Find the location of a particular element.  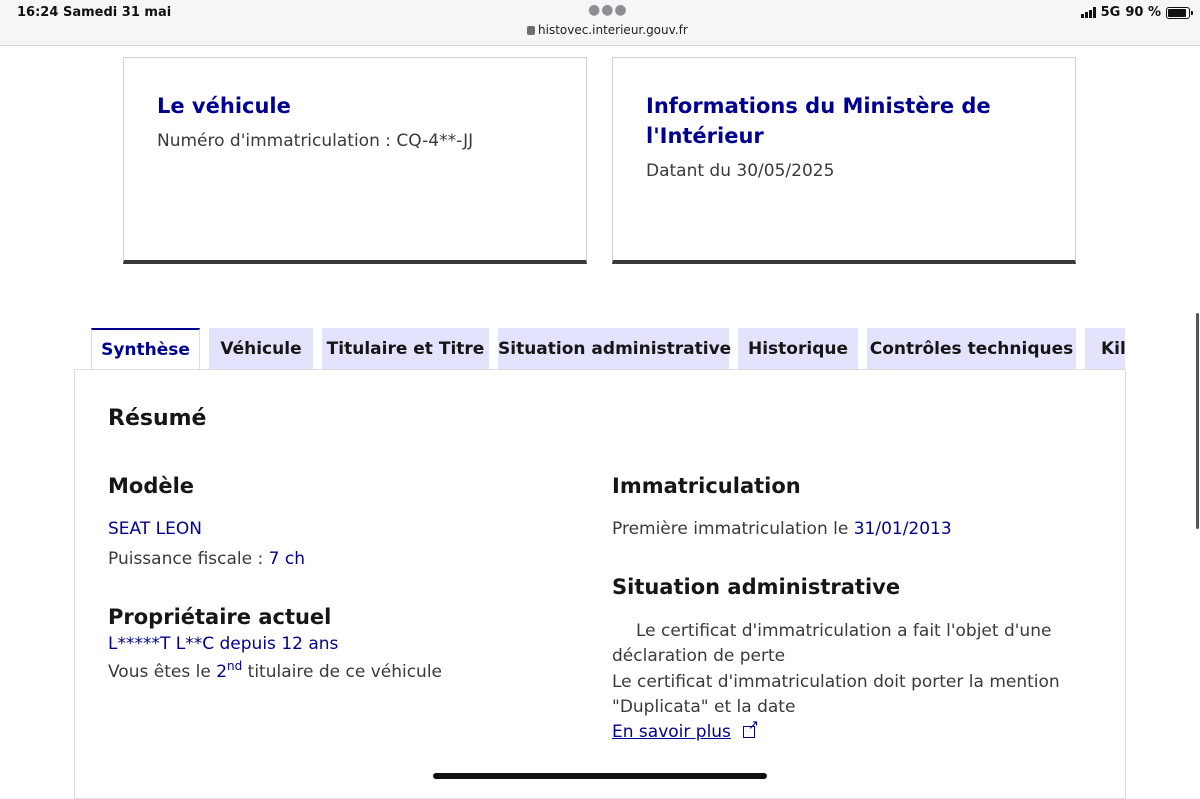

battery-icon is located at coordinates (1179, 12).